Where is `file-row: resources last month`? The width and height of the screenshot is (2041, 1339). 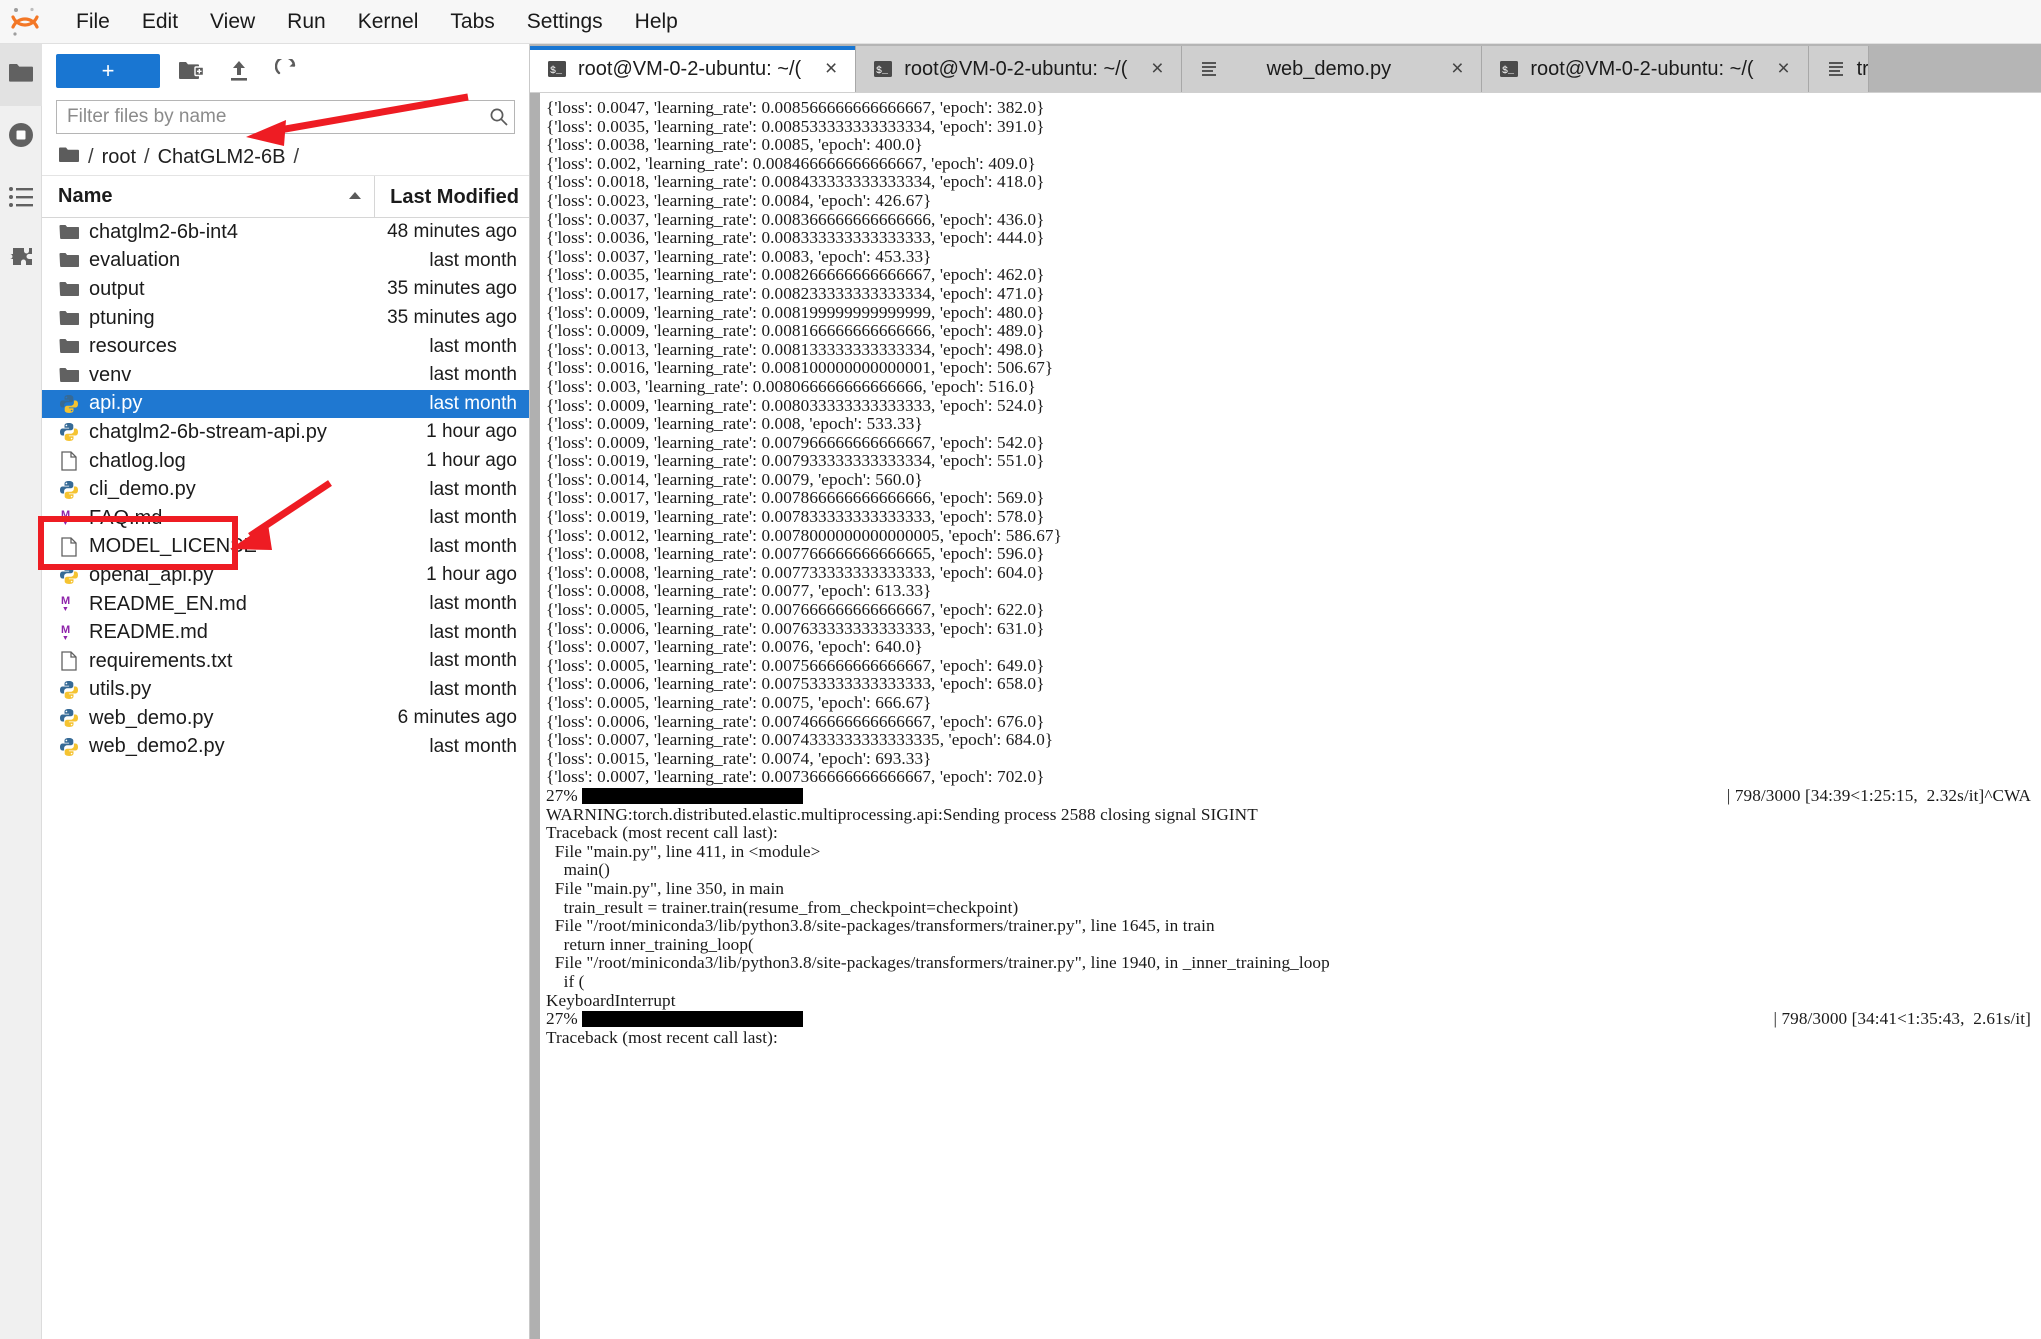
file-row: resources last month is located at coordinates (285, 346).